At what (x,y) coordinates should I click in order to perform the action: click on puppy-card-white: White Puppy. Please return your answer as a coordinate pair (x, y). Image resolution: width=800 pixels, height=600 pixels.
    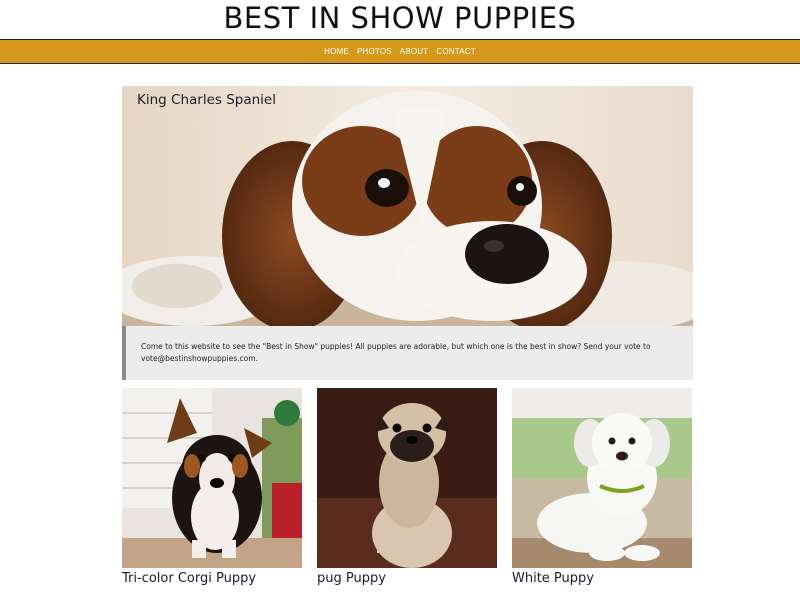
    Looking at the image, I should click on (602, 488).